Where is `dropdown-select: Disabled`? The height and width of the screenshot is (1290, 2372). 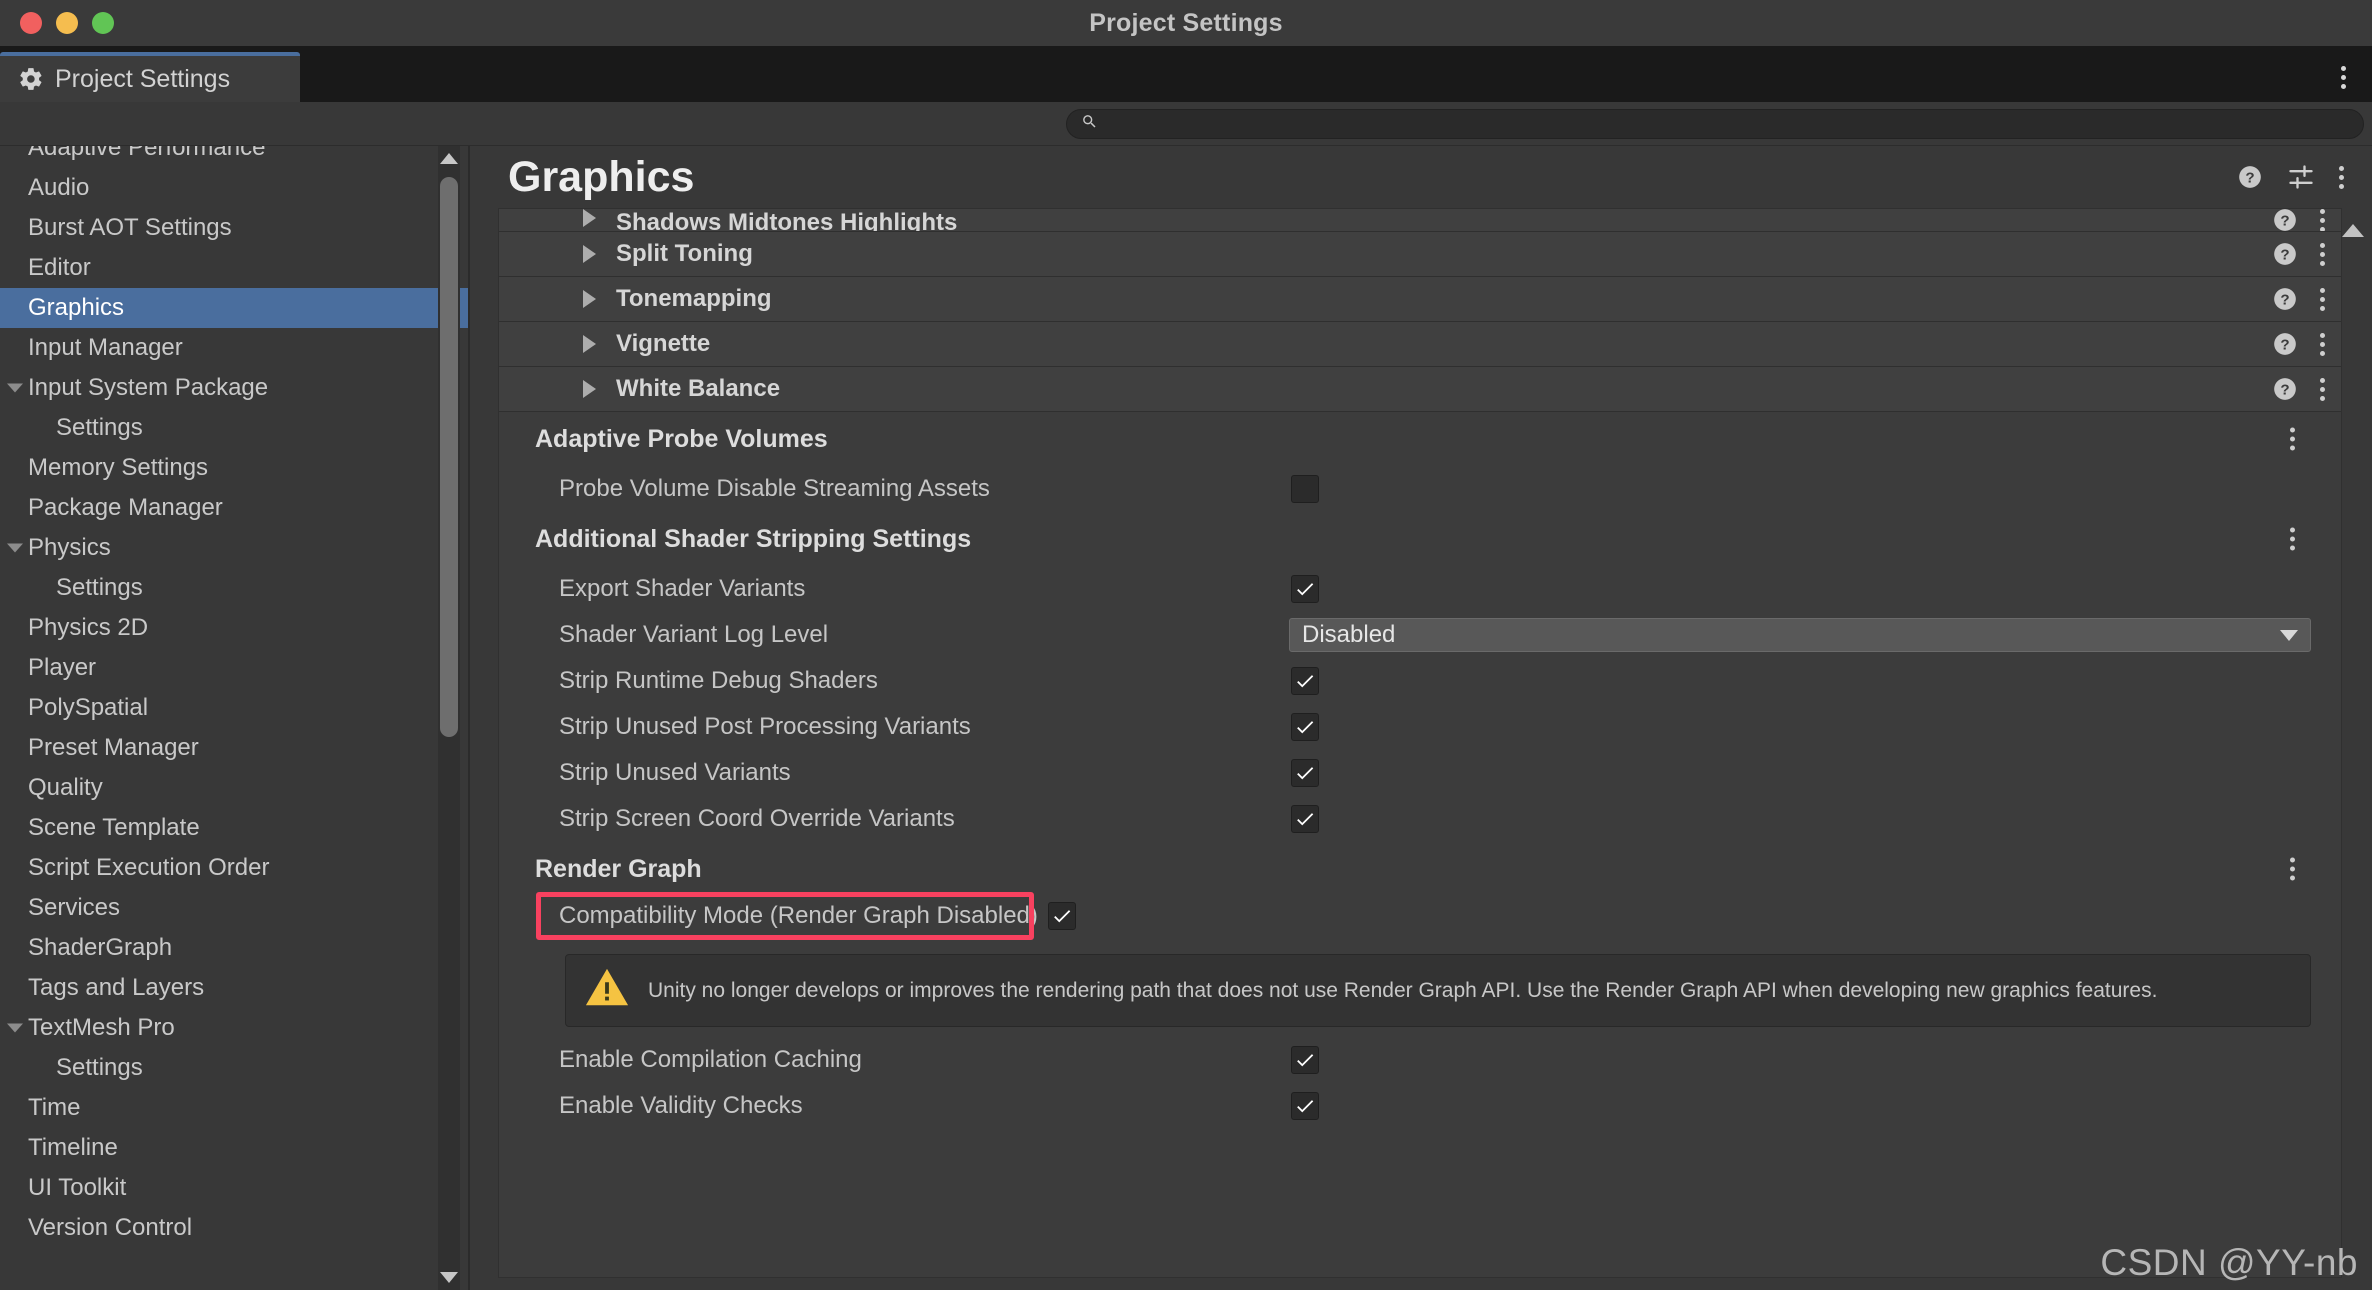 dropdown-select: Disabled is located at coordinates (1800, 635).